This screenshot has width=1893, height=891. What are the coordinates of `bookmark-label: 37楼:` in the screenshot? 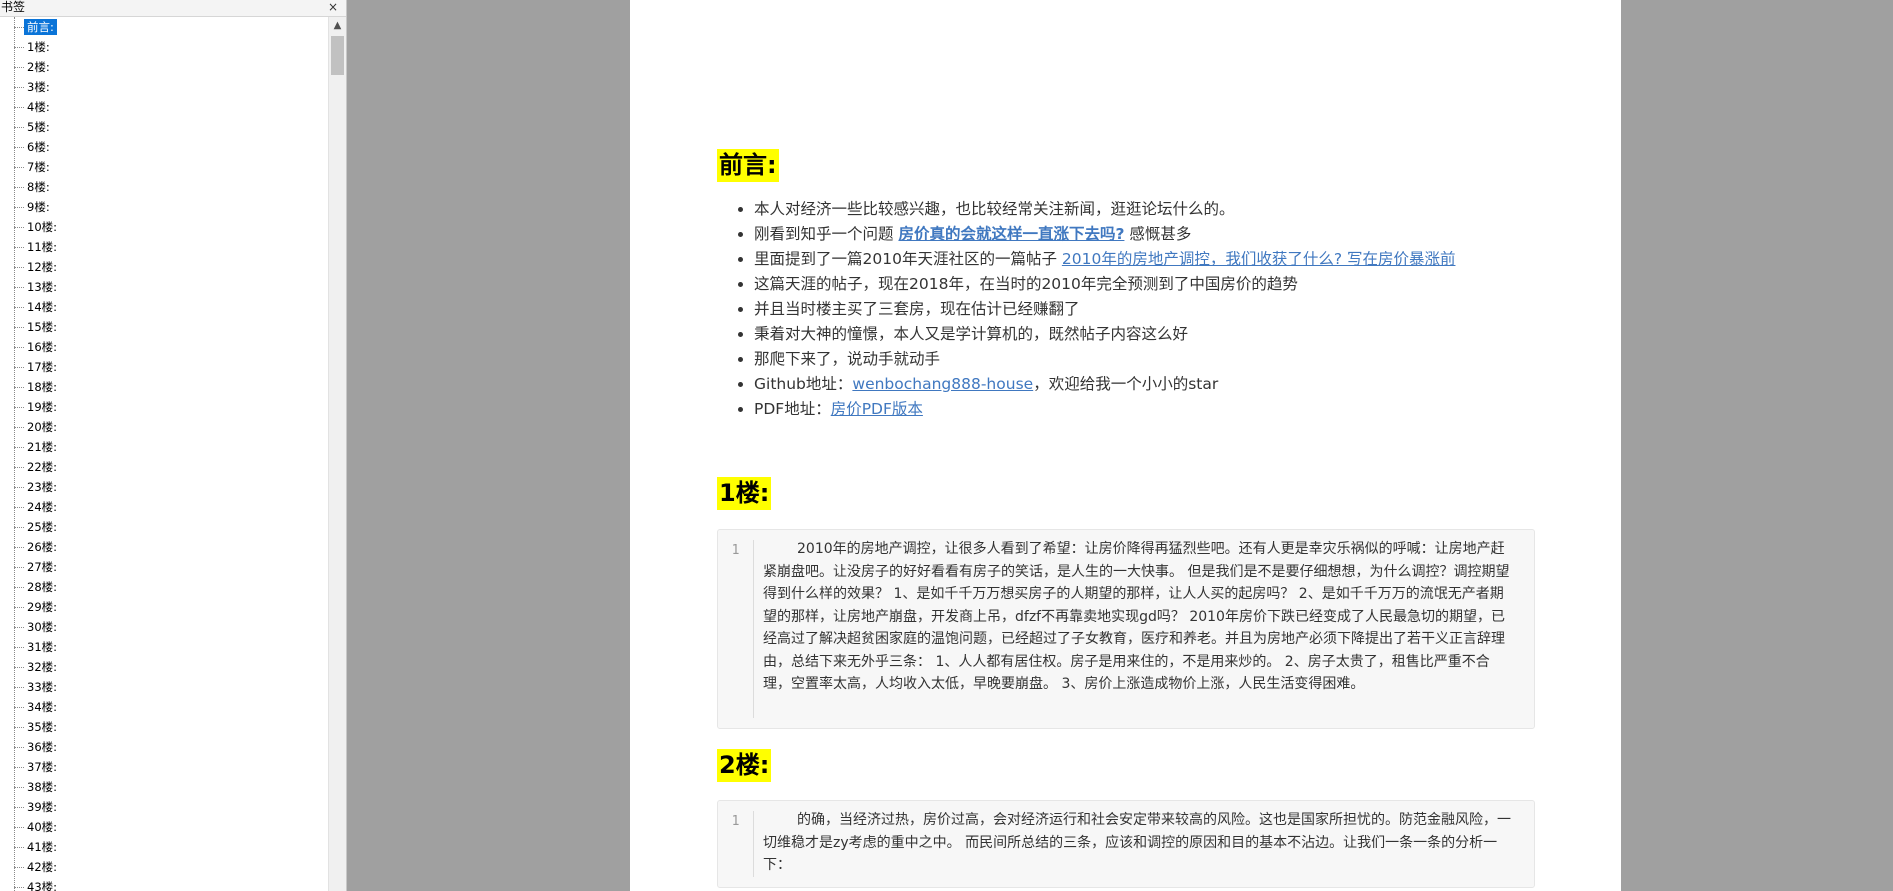 It's located at (42, 767).